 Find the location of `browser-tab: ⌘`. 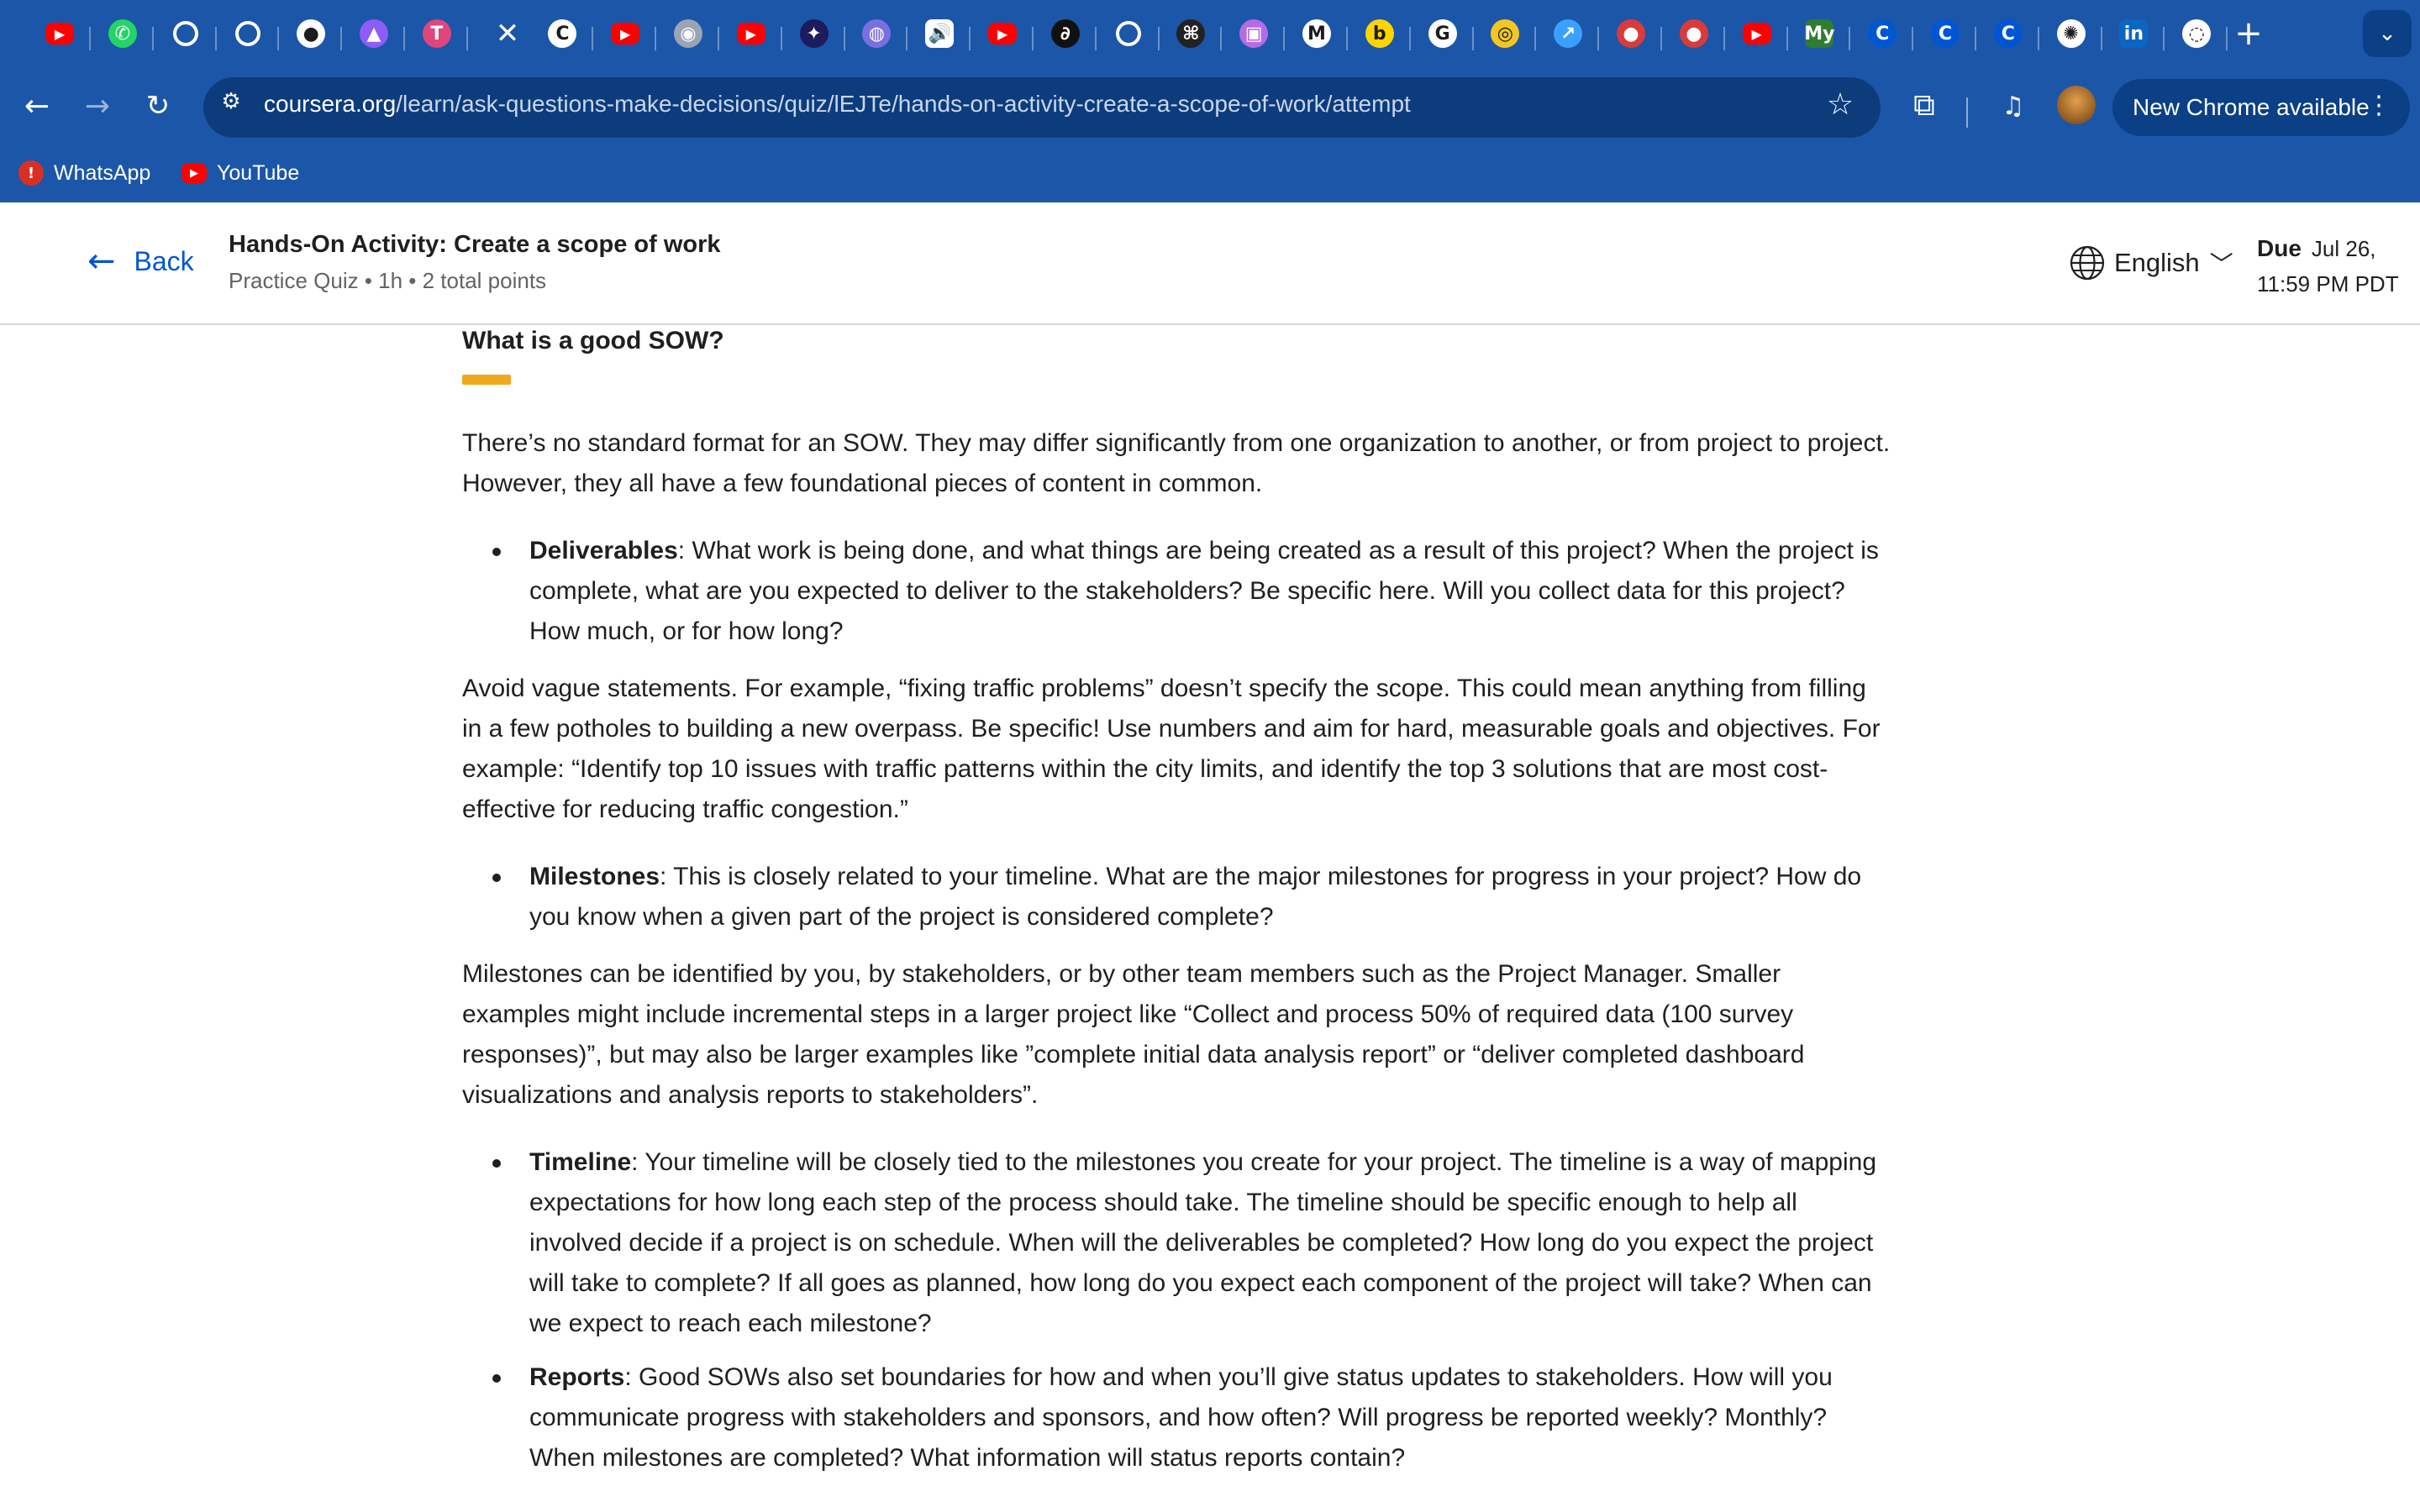

browser-tab: ⌘ is located at coordinates (1192, 33).